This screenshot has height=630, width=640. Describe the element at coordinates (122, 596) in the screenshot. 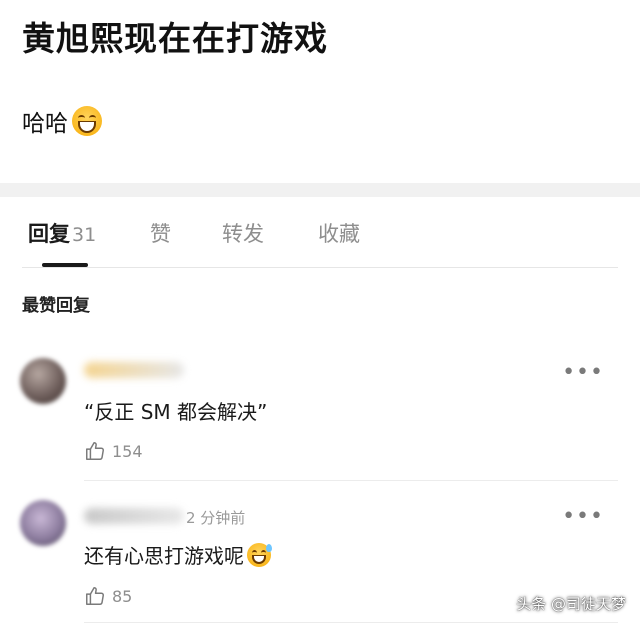

I see `like-count: 85` at that location.